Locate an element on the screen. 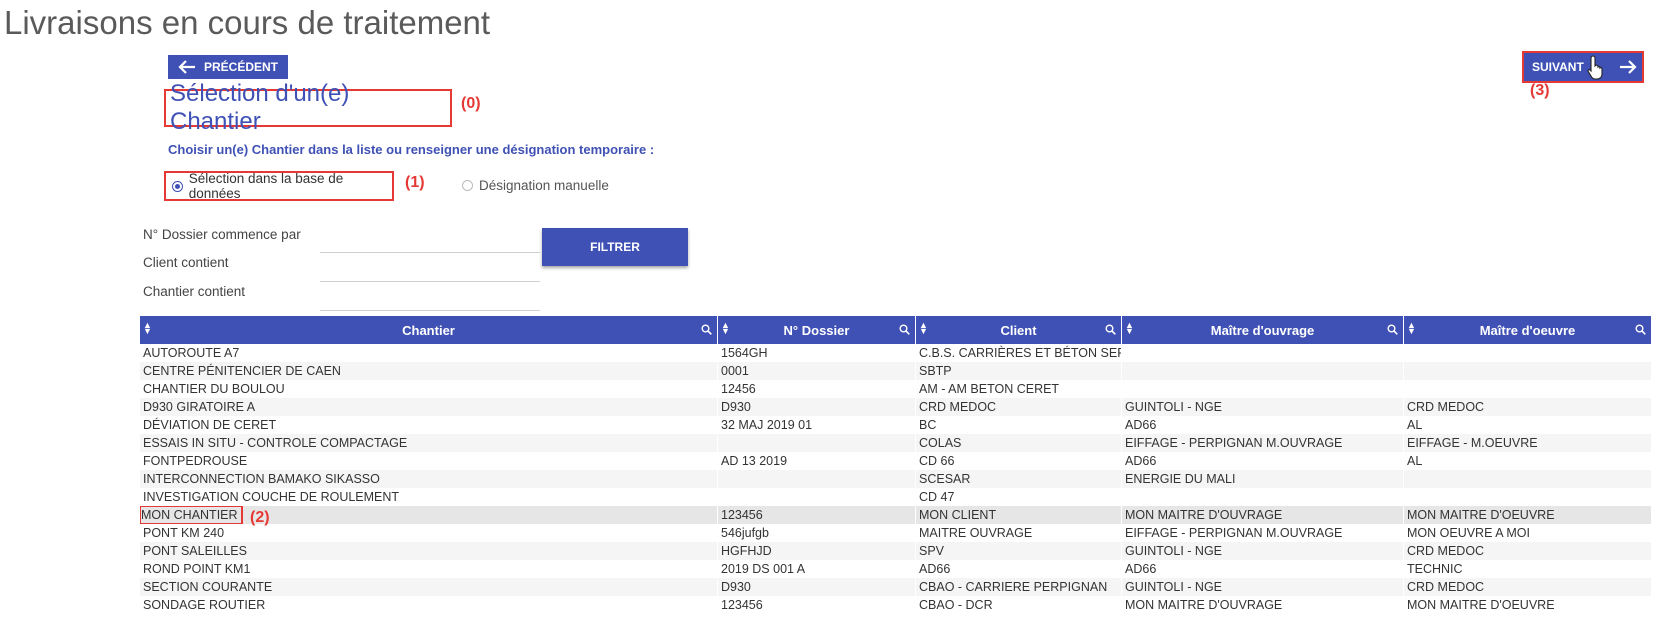  table-cell-text: FONTPEDROUSE is located at coordinates (195, 461).